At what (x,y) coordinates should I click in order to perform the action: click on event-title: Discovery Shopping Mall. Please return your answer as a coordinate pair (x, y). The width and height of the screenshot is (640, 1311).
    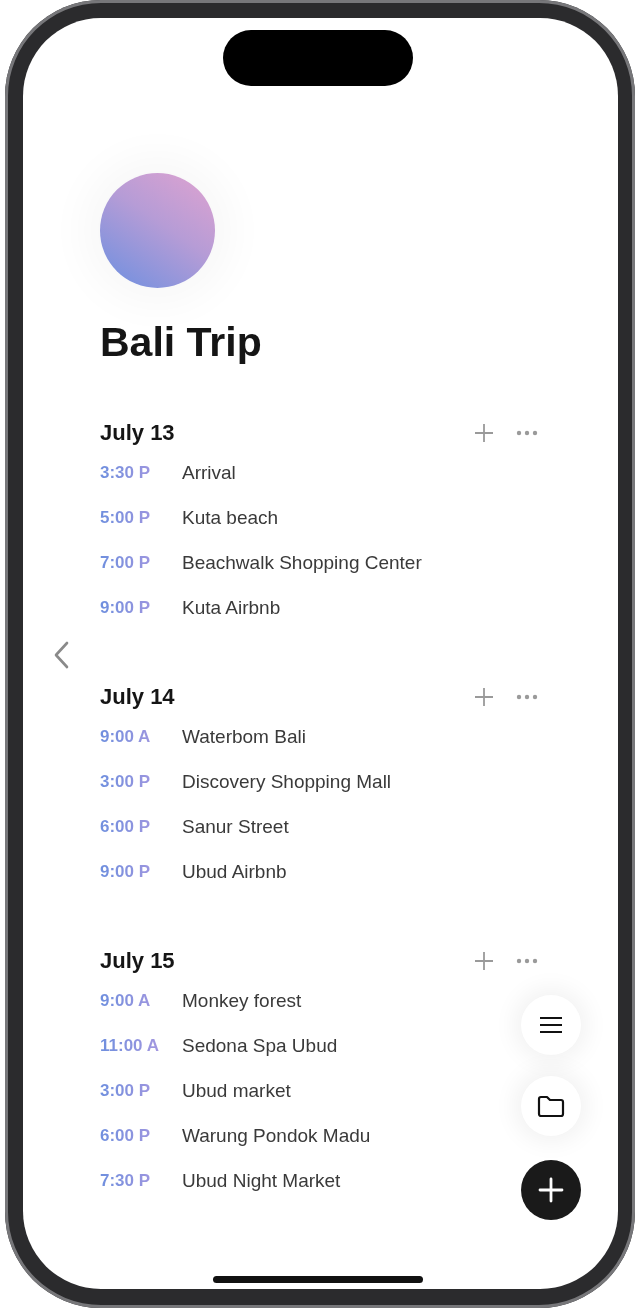
    Looking at the image, I should click on (287, 781).